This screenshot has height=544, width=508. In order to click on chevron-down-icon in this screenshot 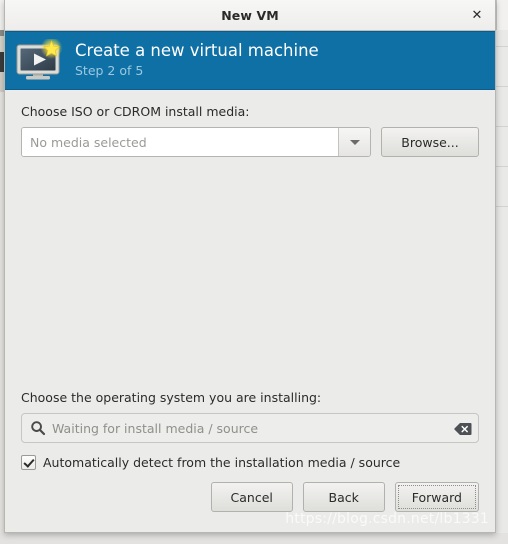, I will do `click(354, 142)`.